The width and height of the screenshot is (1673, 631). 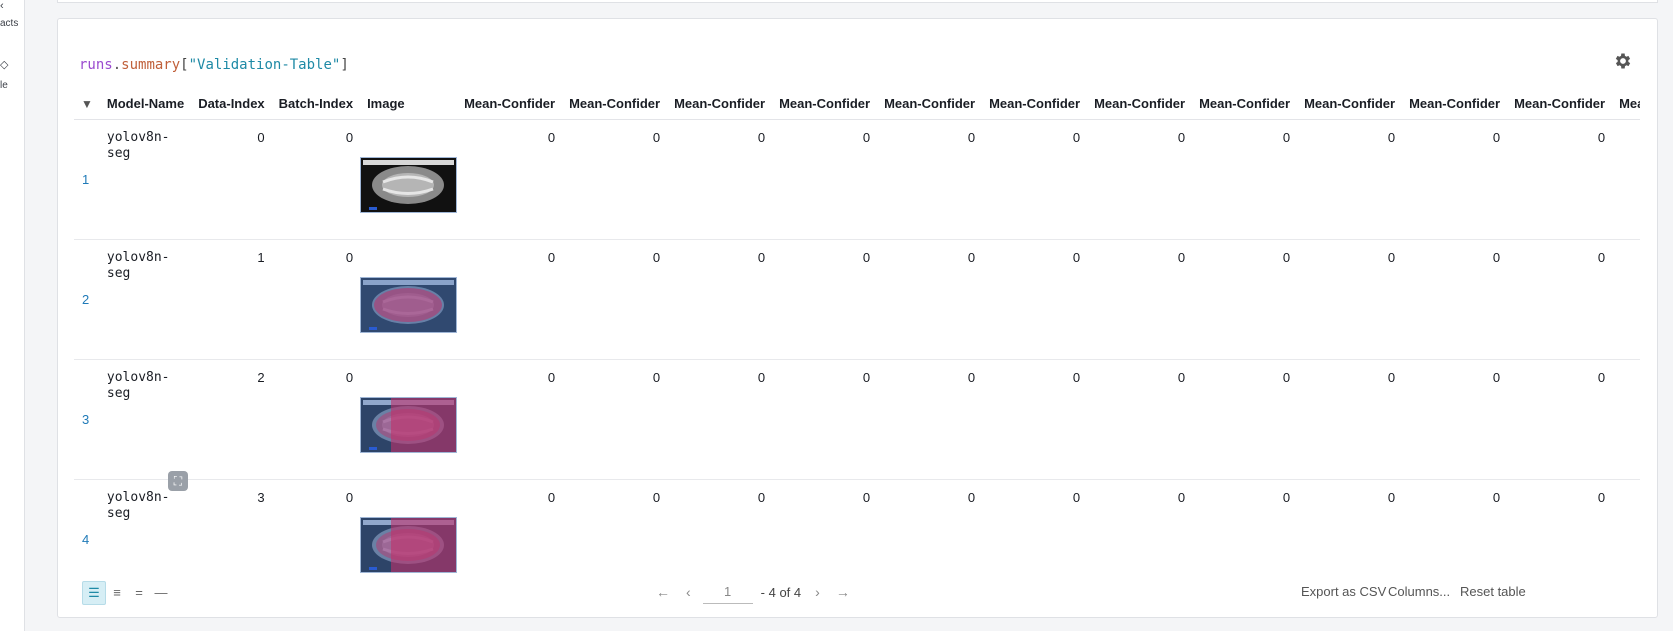 What do you see at coordinates (87, 299) in the screenshot?
I see `row-number: 2` at bounding box center [87, 299].